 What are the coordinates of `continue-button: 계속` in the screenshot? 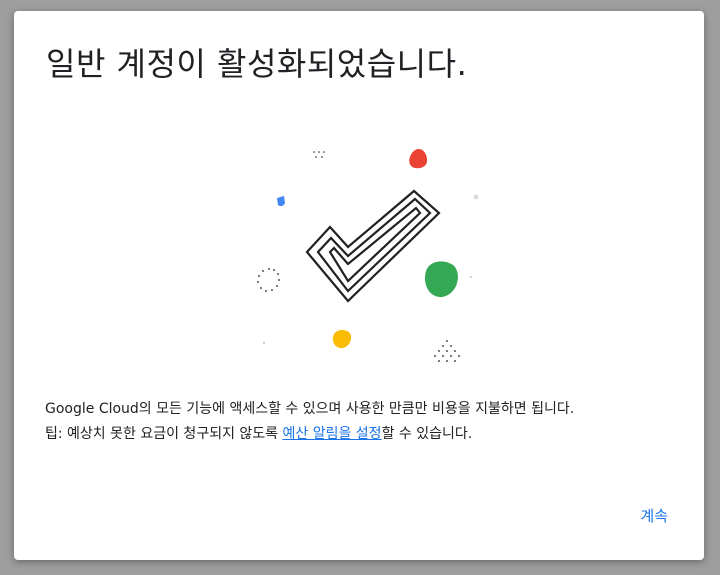 It's located at (654, 515).